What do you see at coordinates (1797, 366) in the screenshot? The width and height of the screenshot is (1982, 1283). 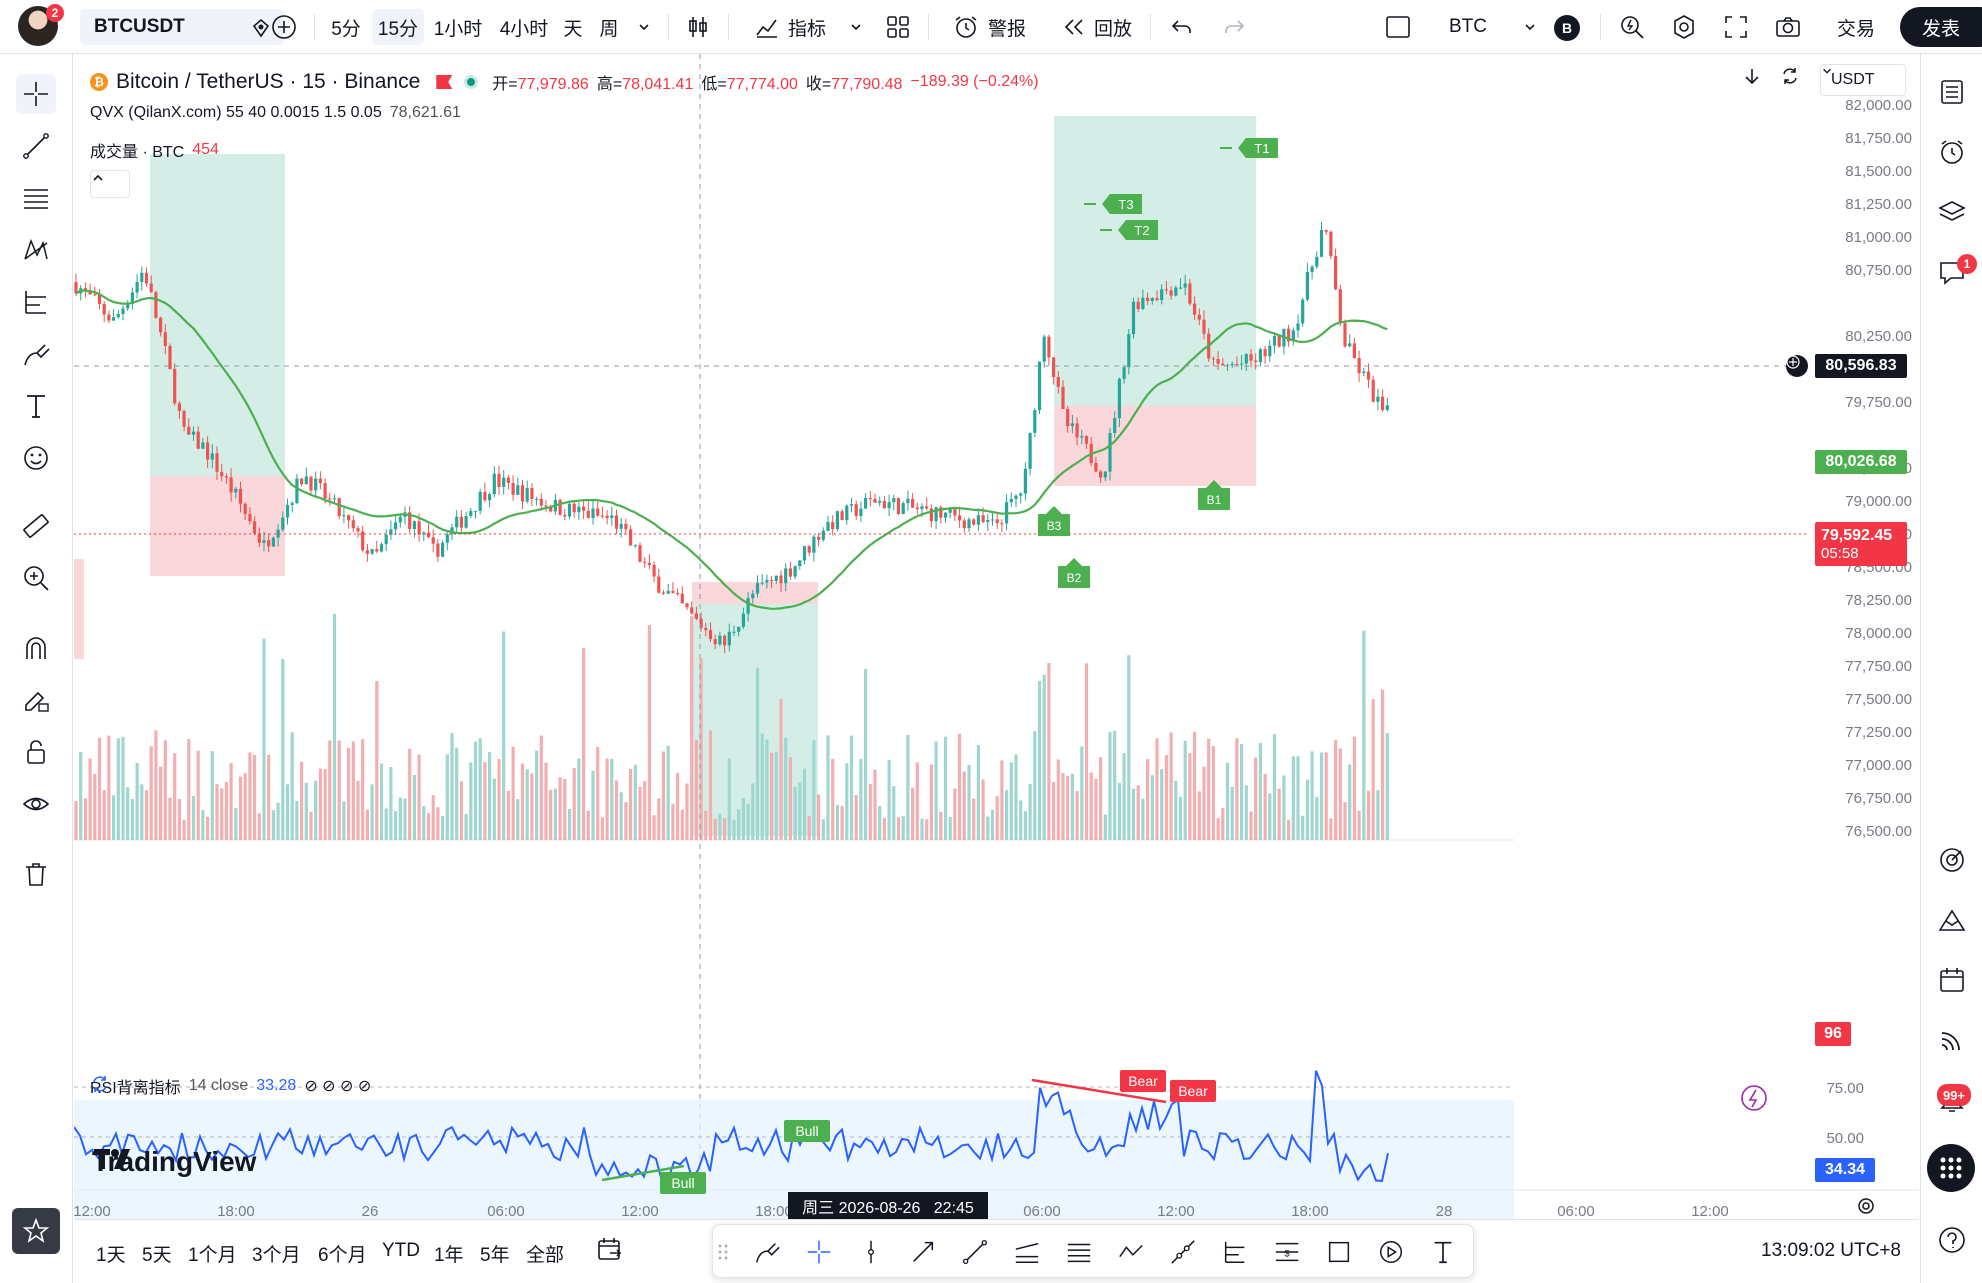 I see `add-alert-button` at bounding box center [1797, 366].